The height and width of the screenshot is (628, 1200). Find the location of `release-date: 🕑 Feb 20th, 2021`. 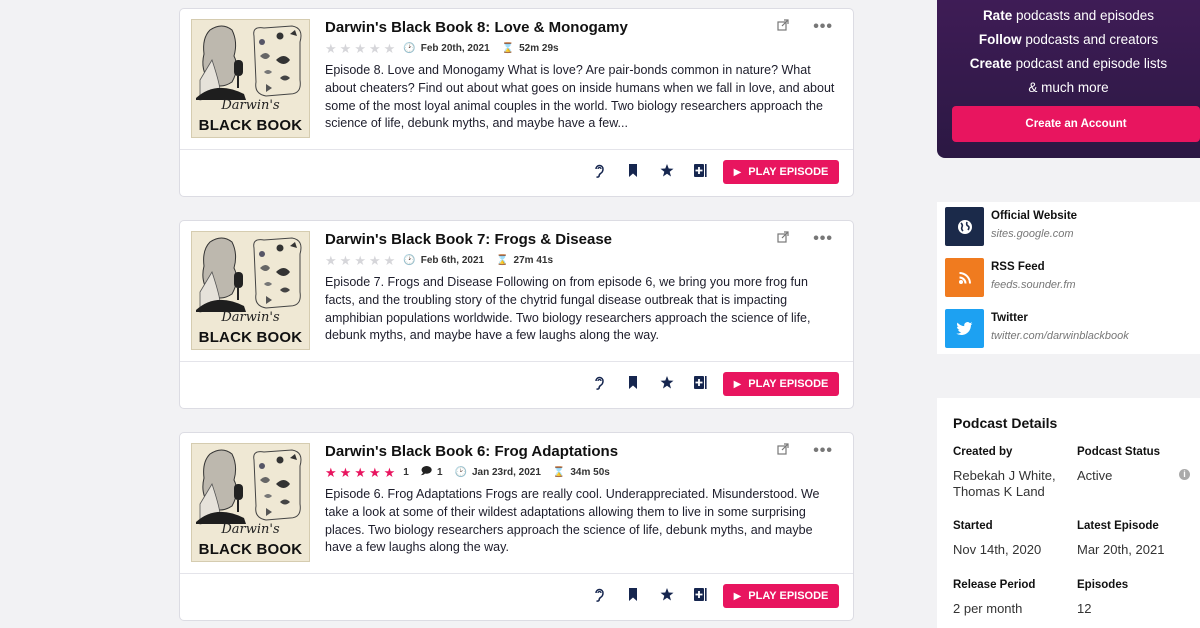

release-date: 🕑 Feb 20th, 2021 is located at coordinates (446, 48).